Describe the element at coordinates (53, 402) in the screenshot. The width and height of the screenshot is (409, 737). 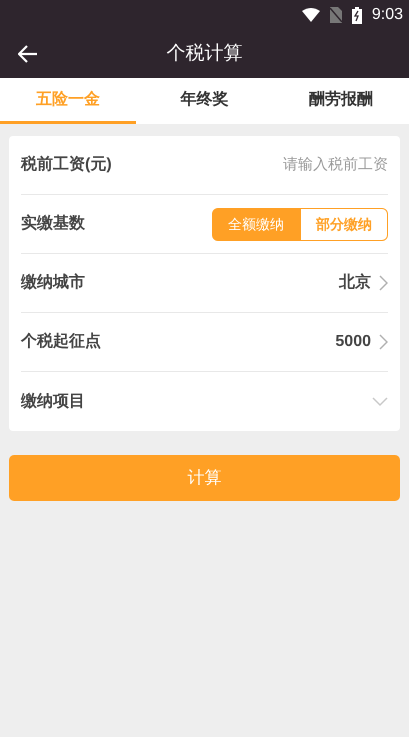
I see `field-label: 缴纳项目` at that location.